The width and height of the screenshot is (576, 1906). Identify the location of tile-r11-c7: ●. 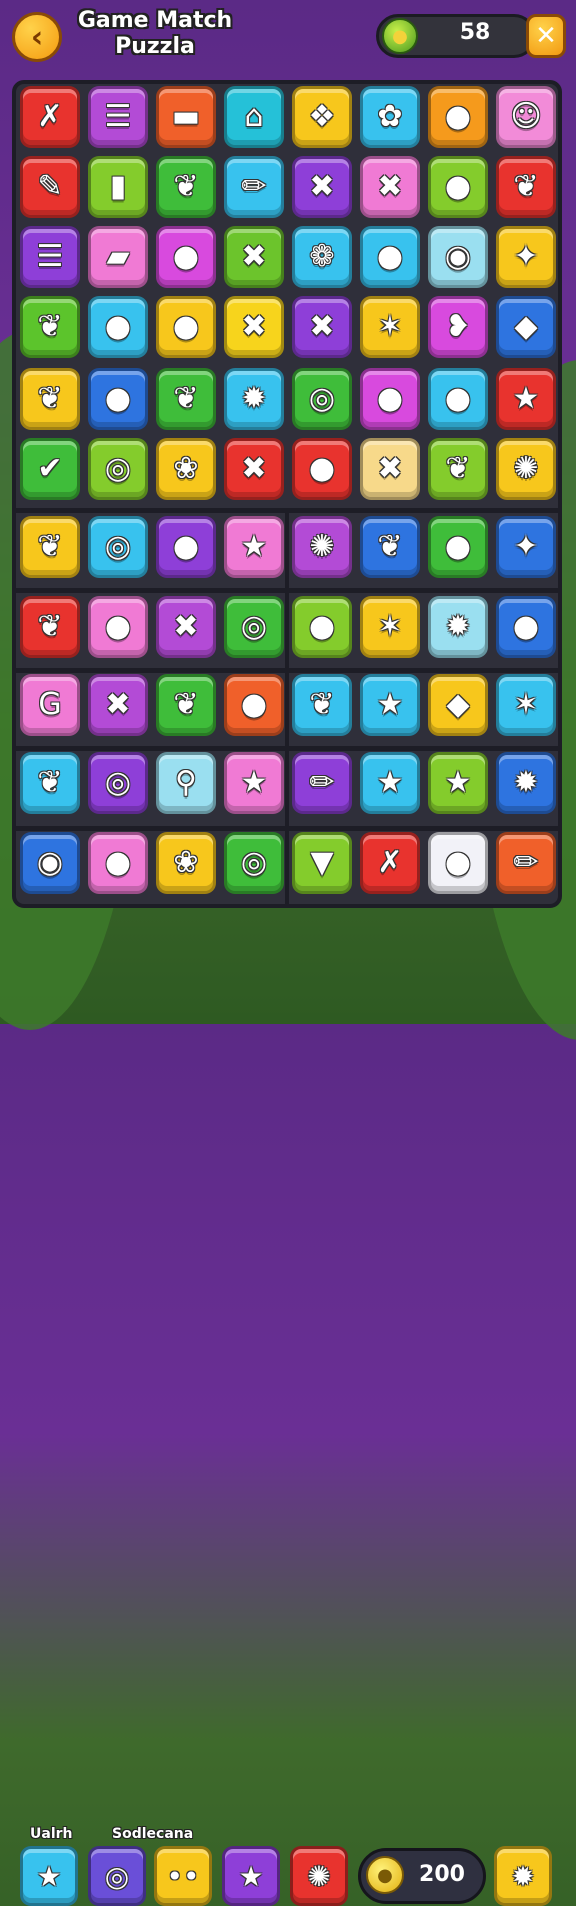
(458, 863).